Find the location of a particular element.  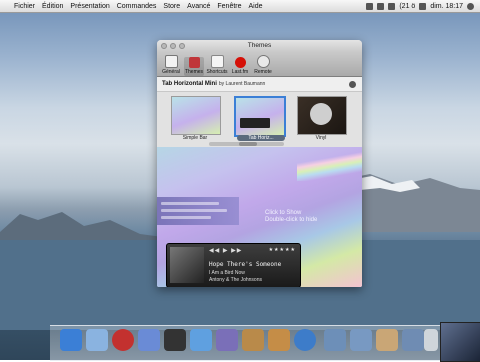

dock-window-thumbnail is located at coordinates (460, 342).